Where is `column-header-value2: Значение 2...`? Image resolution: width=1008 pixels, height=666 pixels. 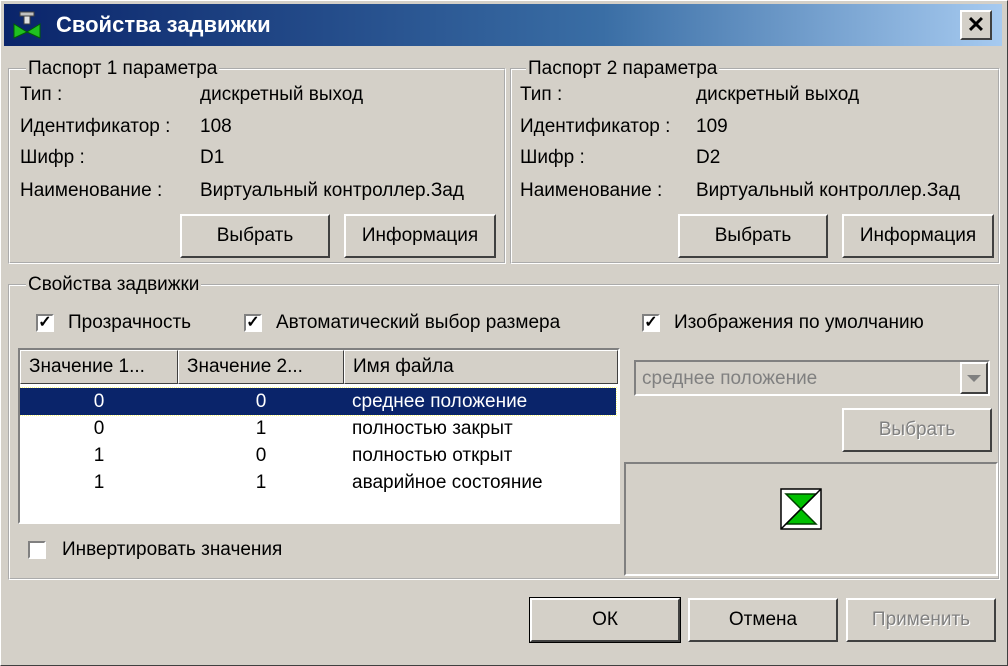
column-header-value2: Значение 2... is located at coordinates (261, 367).